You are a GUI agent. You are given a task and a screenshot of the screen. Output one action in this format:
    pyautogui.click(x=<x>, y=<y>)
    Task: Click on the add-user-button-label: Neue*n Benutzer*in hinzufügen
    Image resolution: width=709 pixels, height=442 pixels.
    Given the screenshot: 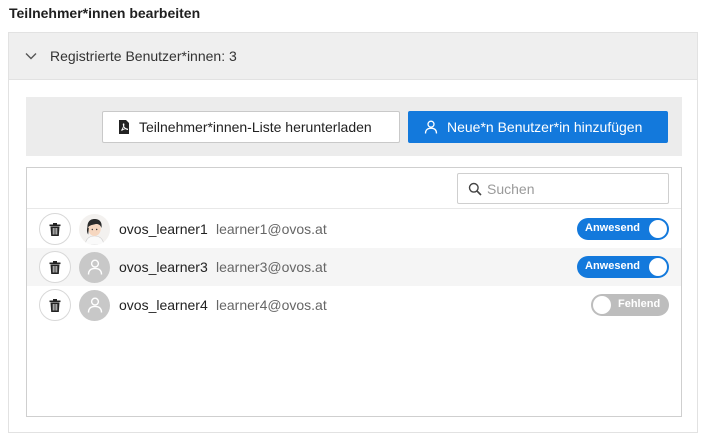 What is the action you would take?
    pyautogui.click(x=545, y=127)
    